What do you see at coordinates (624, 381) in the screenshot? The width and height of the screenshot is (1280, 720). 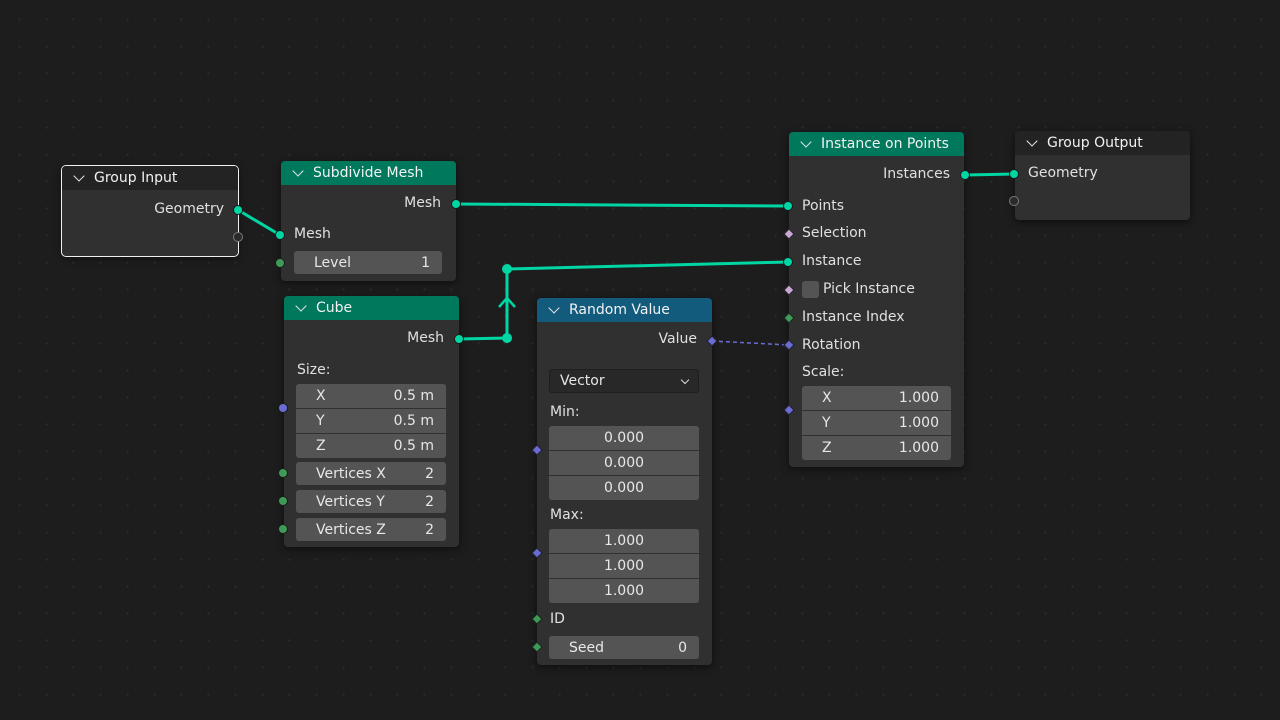 I see `data-type-dropdown: Vector` at bounding box center [624, 381].